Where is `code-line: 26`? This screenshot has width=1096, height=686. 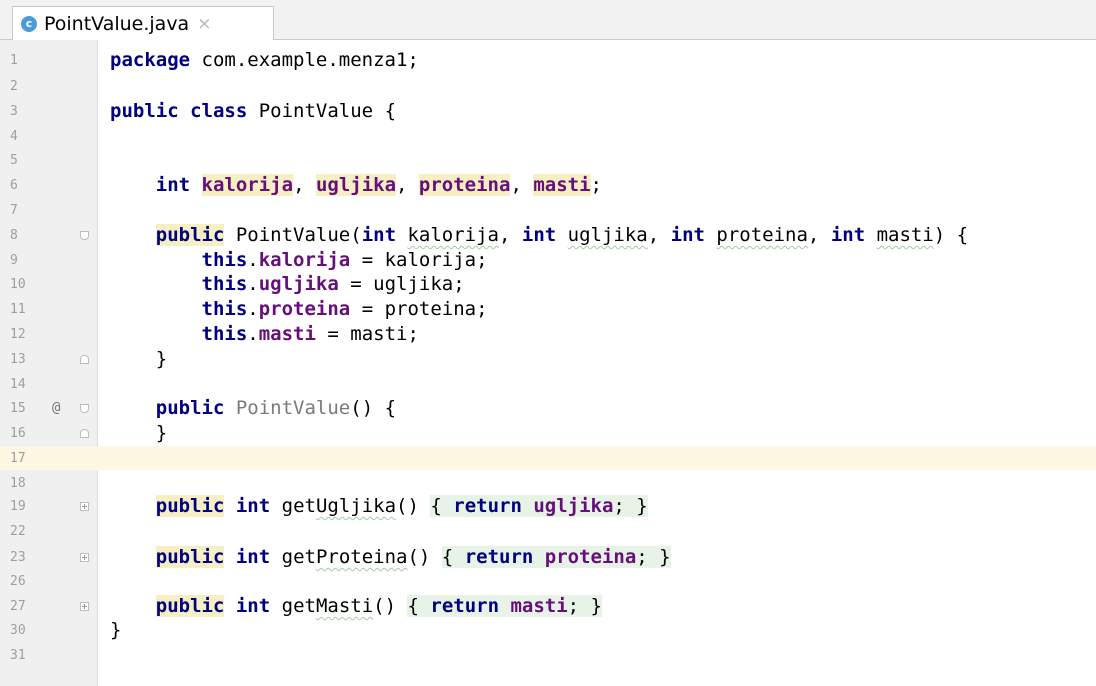 code-line: 26 is located at coordinates (548, 581).